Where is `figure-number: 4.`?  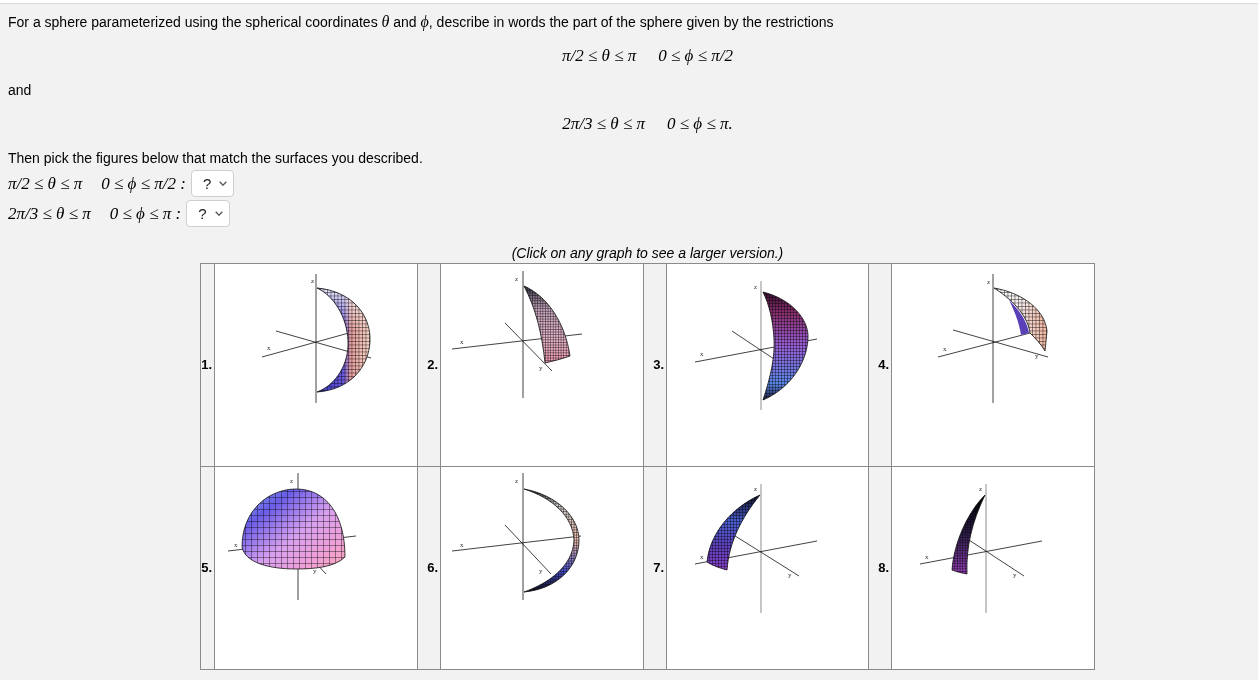
figure-number: 4. is located at coordinates (883, 365).